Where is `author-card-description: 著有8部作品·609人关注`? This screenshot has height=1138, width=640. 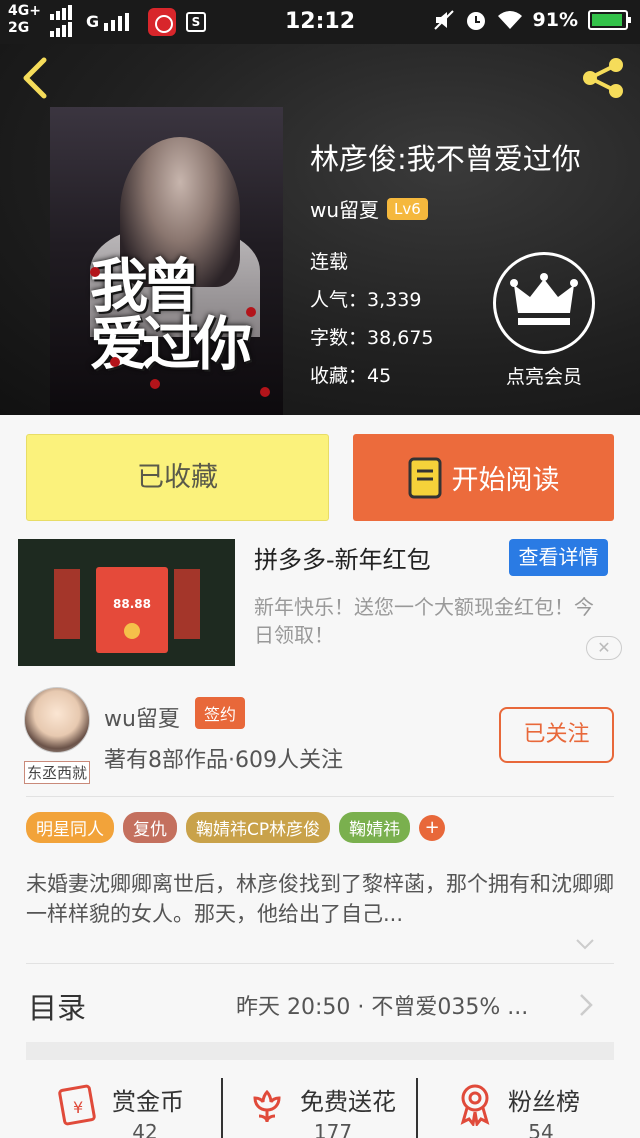 author-card-description: 著有8部作品·609人关注 is located at coordinates (223, 760).